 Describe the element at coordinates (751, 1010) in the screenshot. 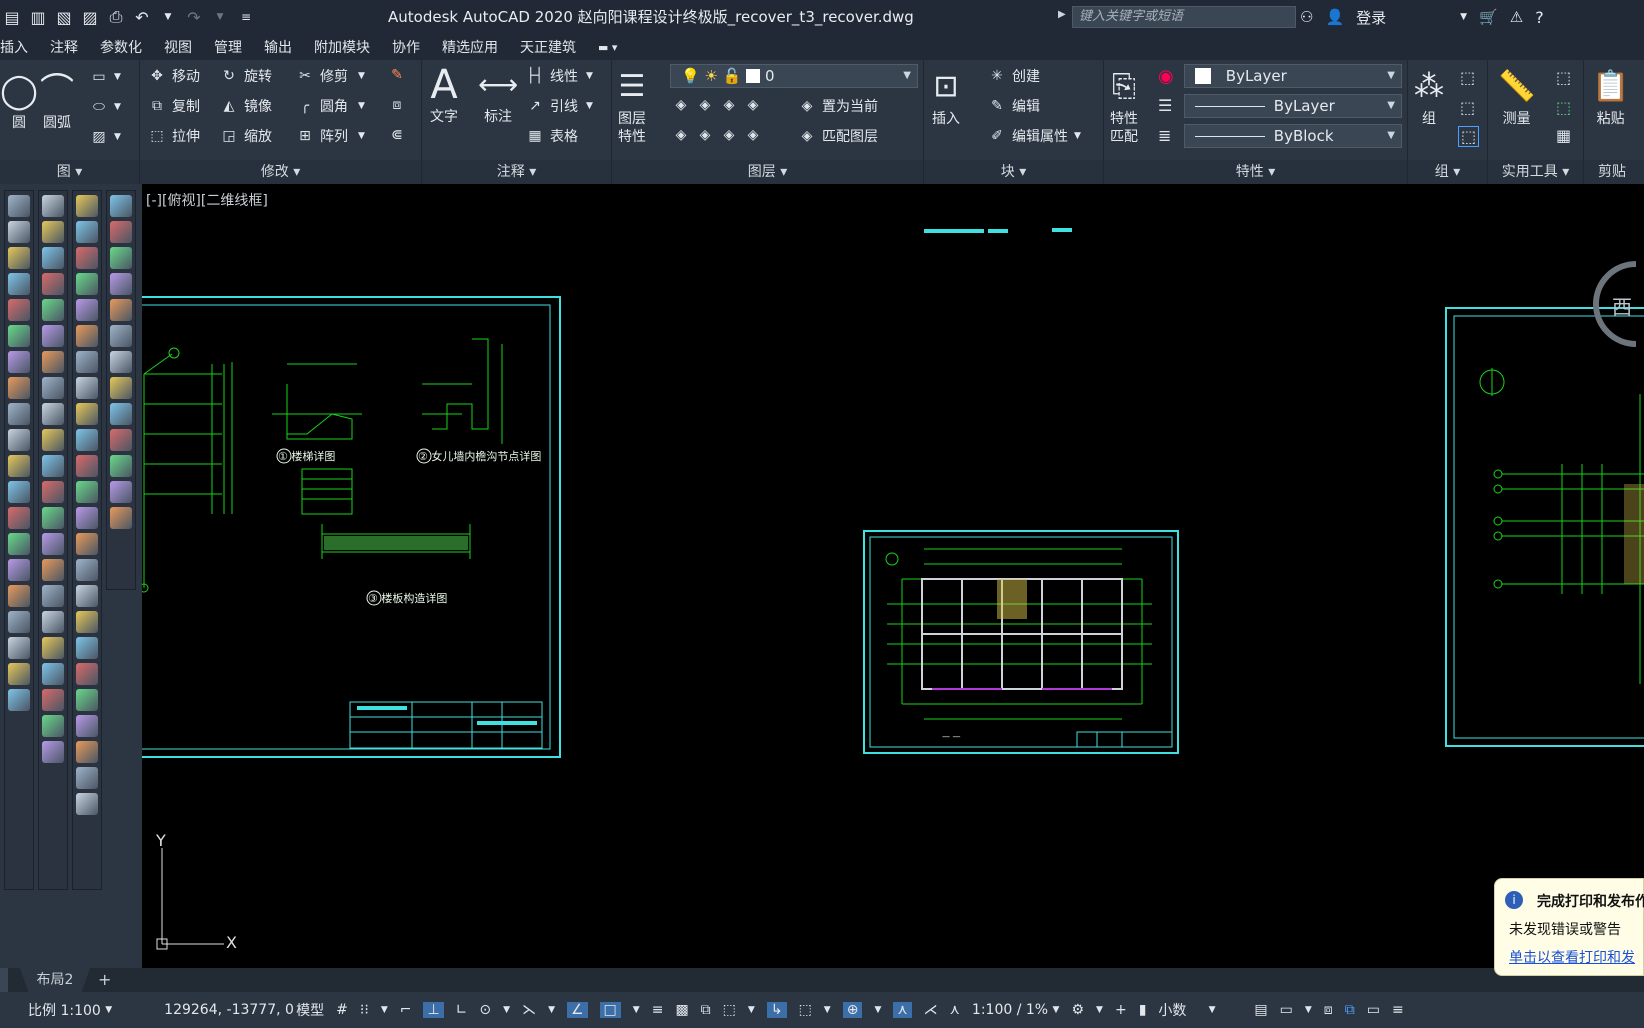

I see `3d-osnap-dropdown-icon: ▼` at that location.